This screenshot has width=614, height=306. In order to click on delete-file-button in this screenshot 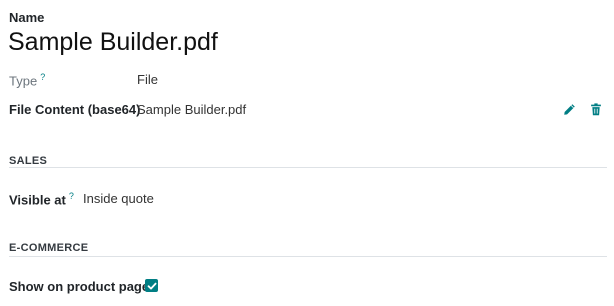, I will do `click(596, 109)`.